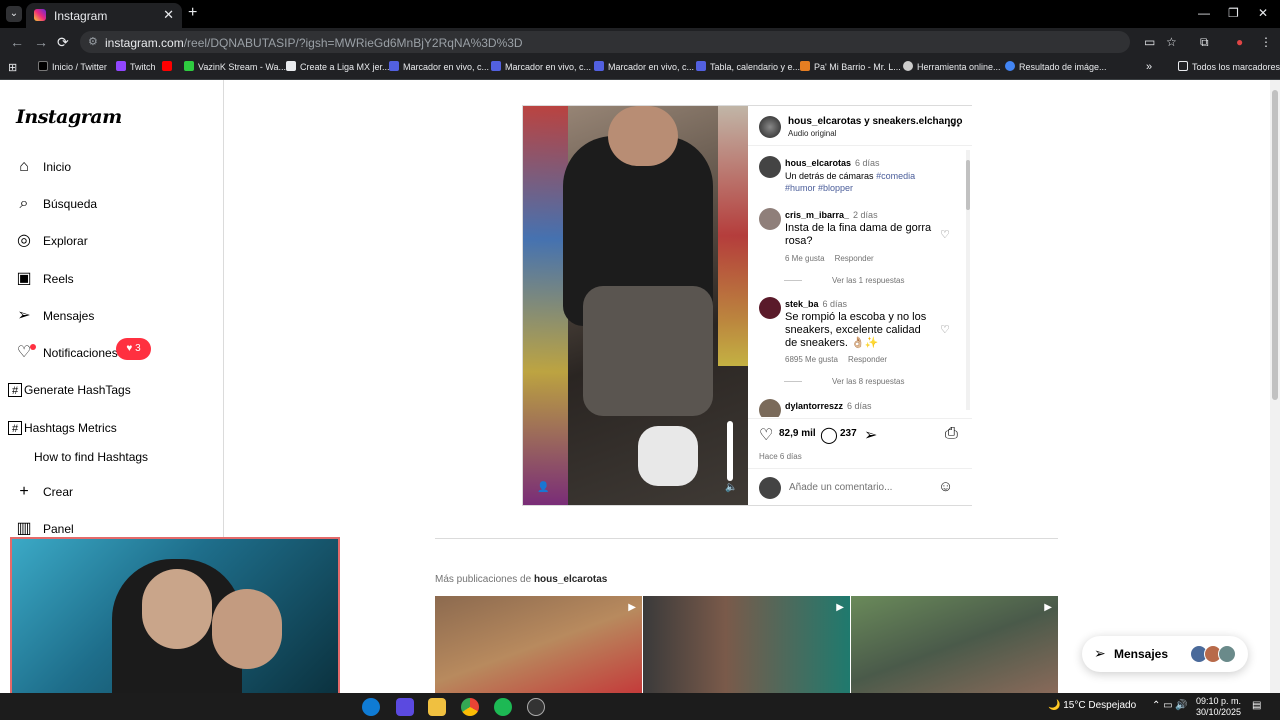 The image size is (1280, 720). Describe the element at coordinates (1171, 42) in the screenshot. I see `bookmark-star-icon: ☆` at that location.